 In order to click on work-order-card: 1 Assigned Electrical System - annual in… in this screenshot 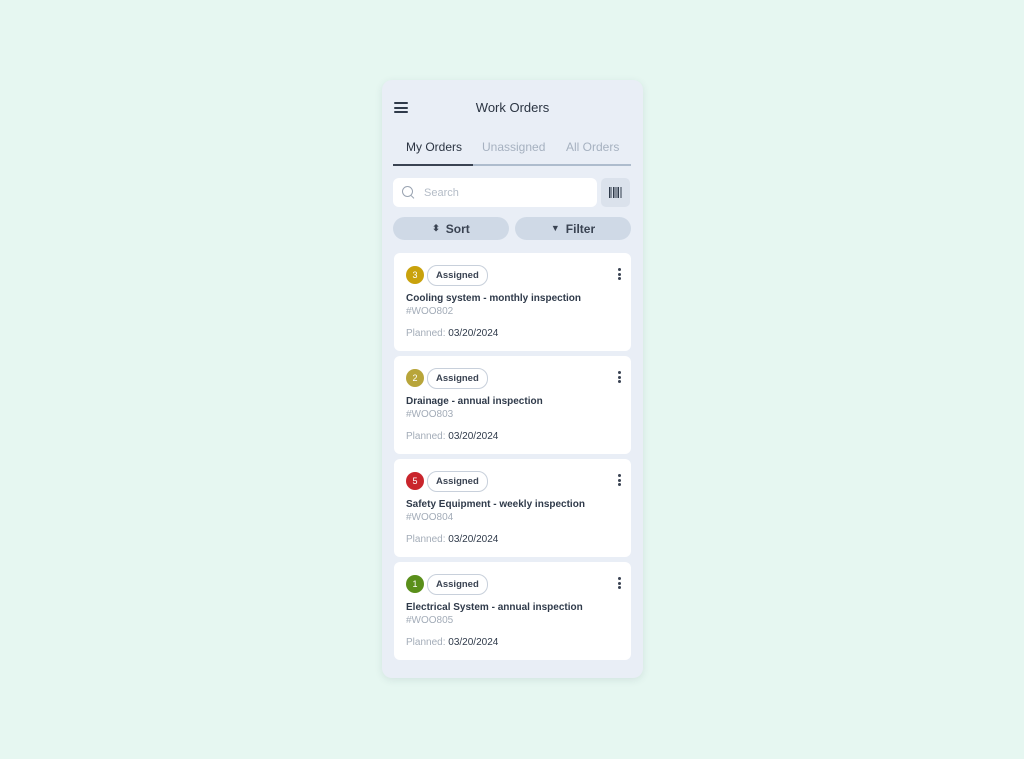, I will do `click(512, 611)`.